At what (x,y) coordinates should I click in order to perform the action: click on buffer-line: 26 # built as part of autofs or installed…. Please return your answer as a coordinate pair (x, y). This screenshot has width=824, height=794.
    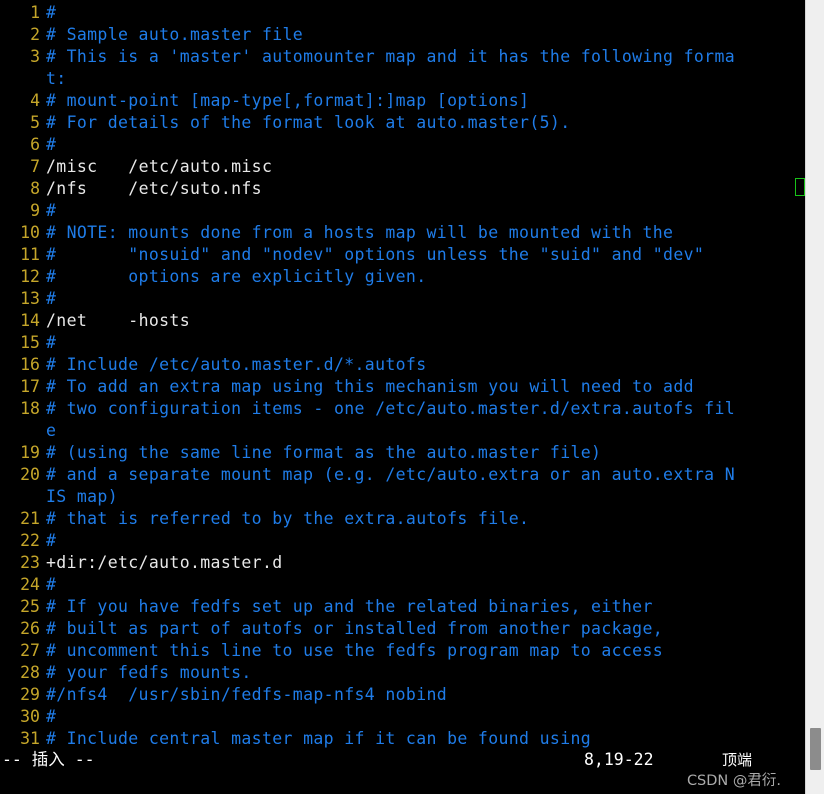
    Looking at the image, I should click on (402, 629).